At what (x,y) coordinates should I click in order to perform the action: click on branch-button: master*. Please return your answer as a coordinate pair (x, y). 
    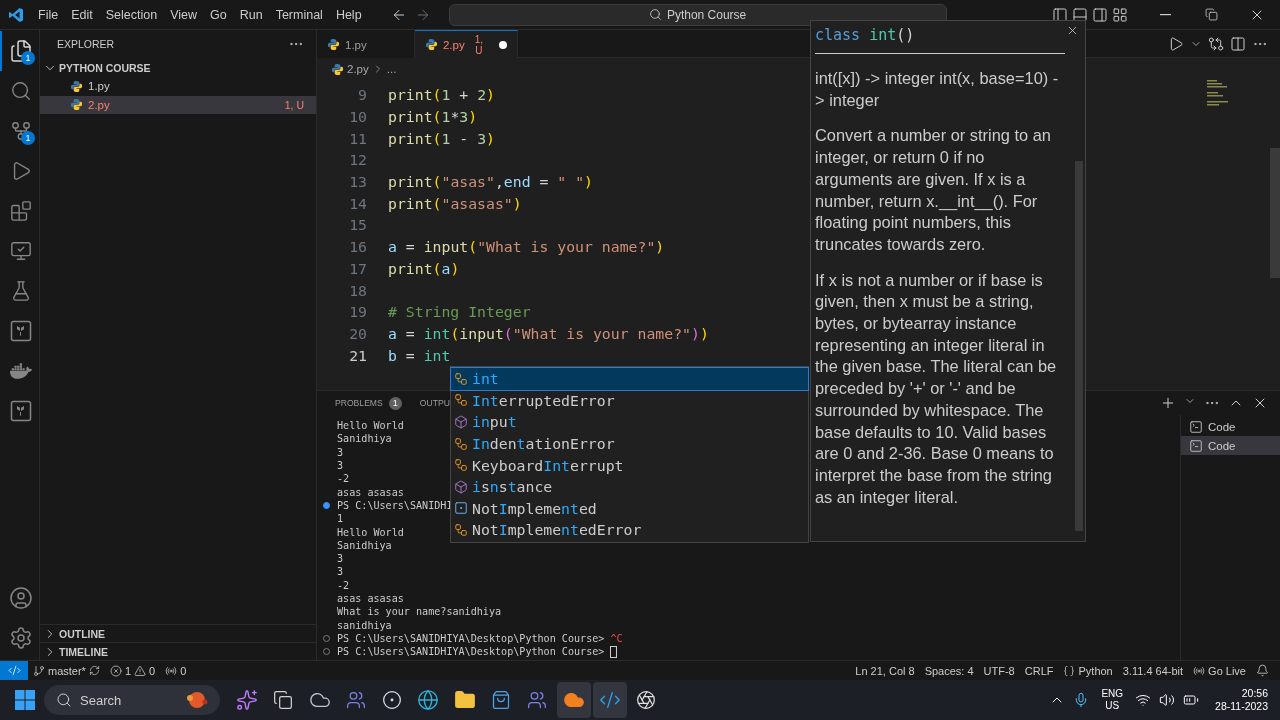
    Looking at the image, I should click on (66, 670).